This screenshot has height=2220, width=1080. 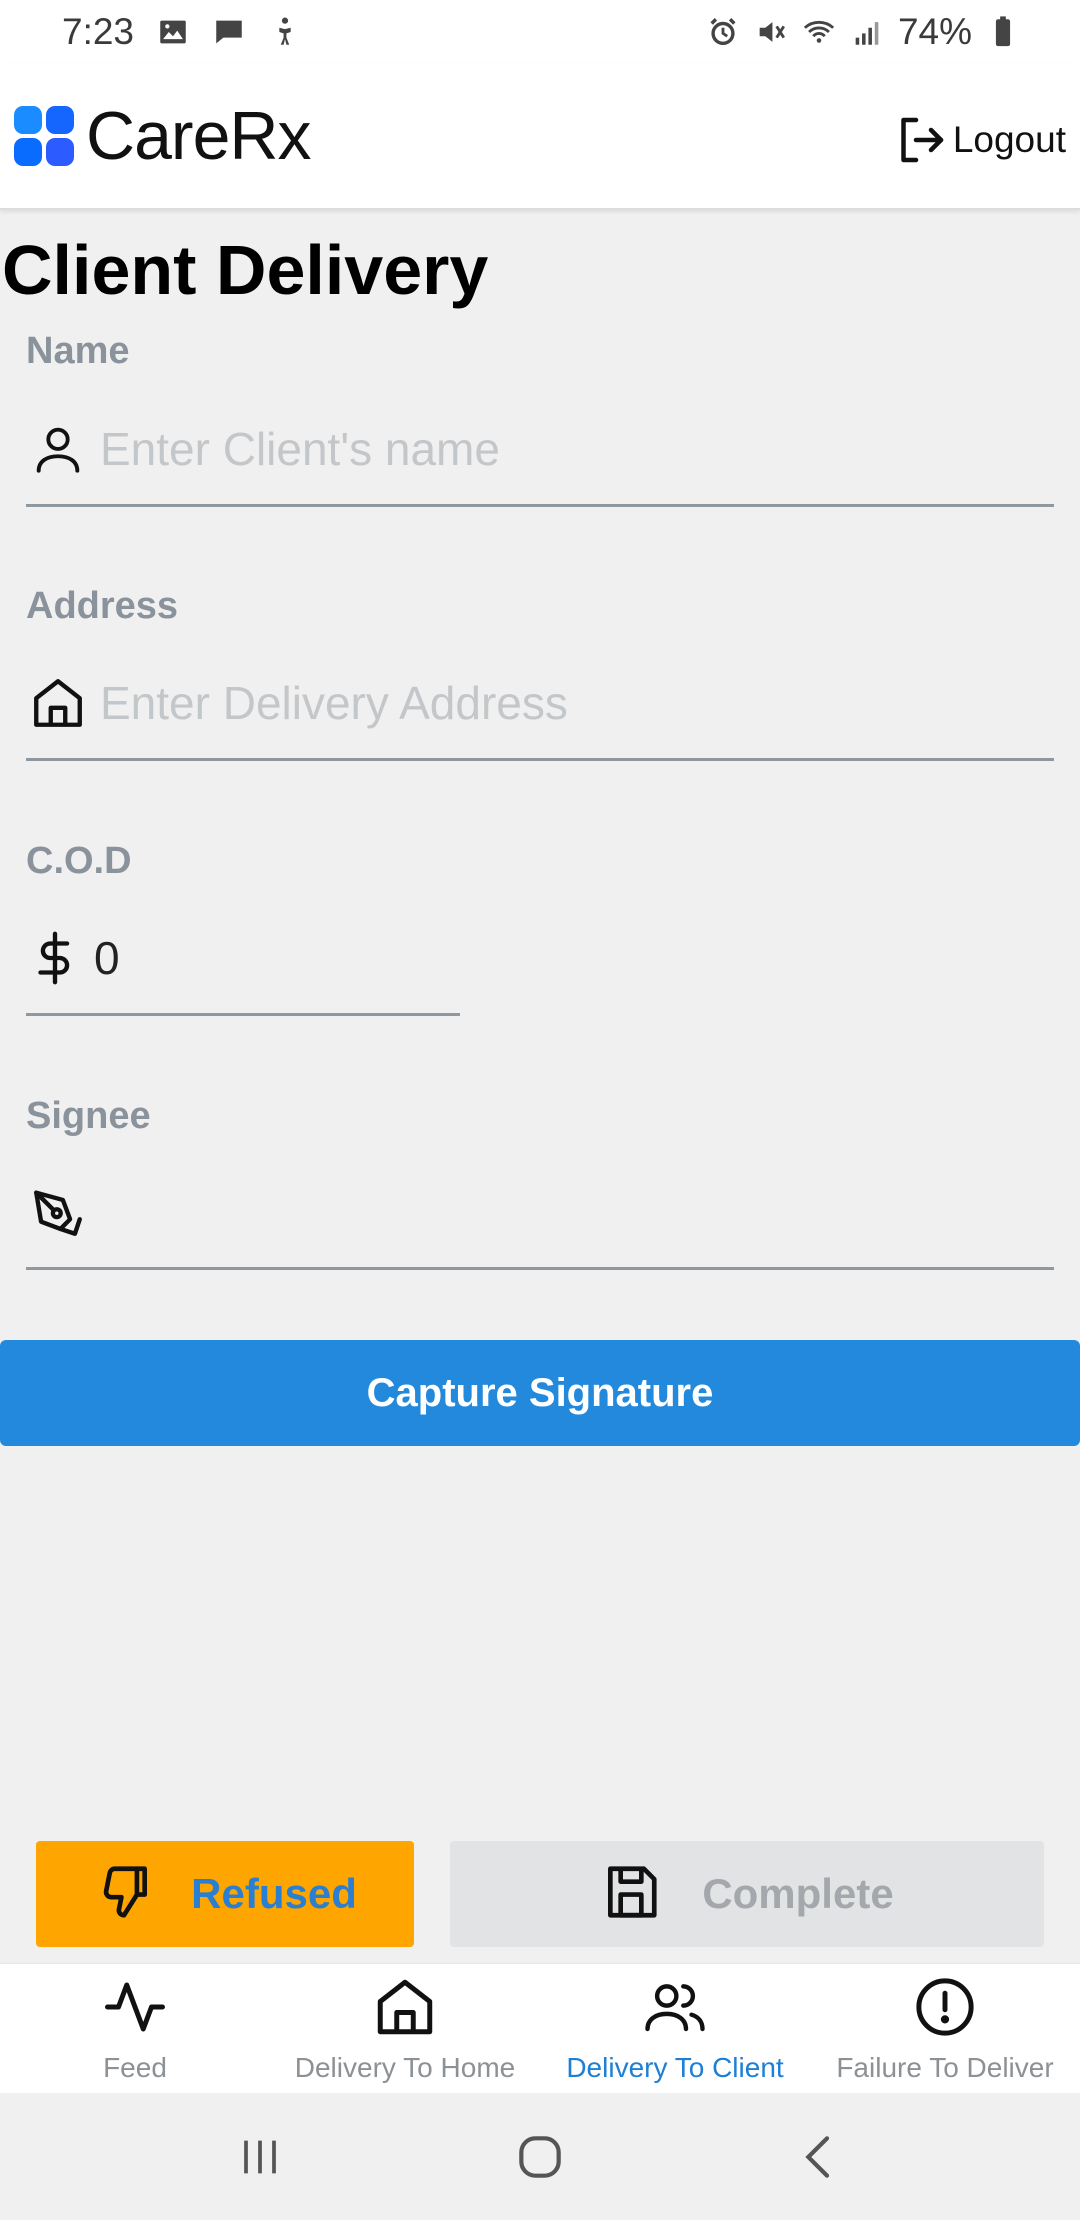 I want to click on back-chevron-icon, so click(x=817, y=2156).